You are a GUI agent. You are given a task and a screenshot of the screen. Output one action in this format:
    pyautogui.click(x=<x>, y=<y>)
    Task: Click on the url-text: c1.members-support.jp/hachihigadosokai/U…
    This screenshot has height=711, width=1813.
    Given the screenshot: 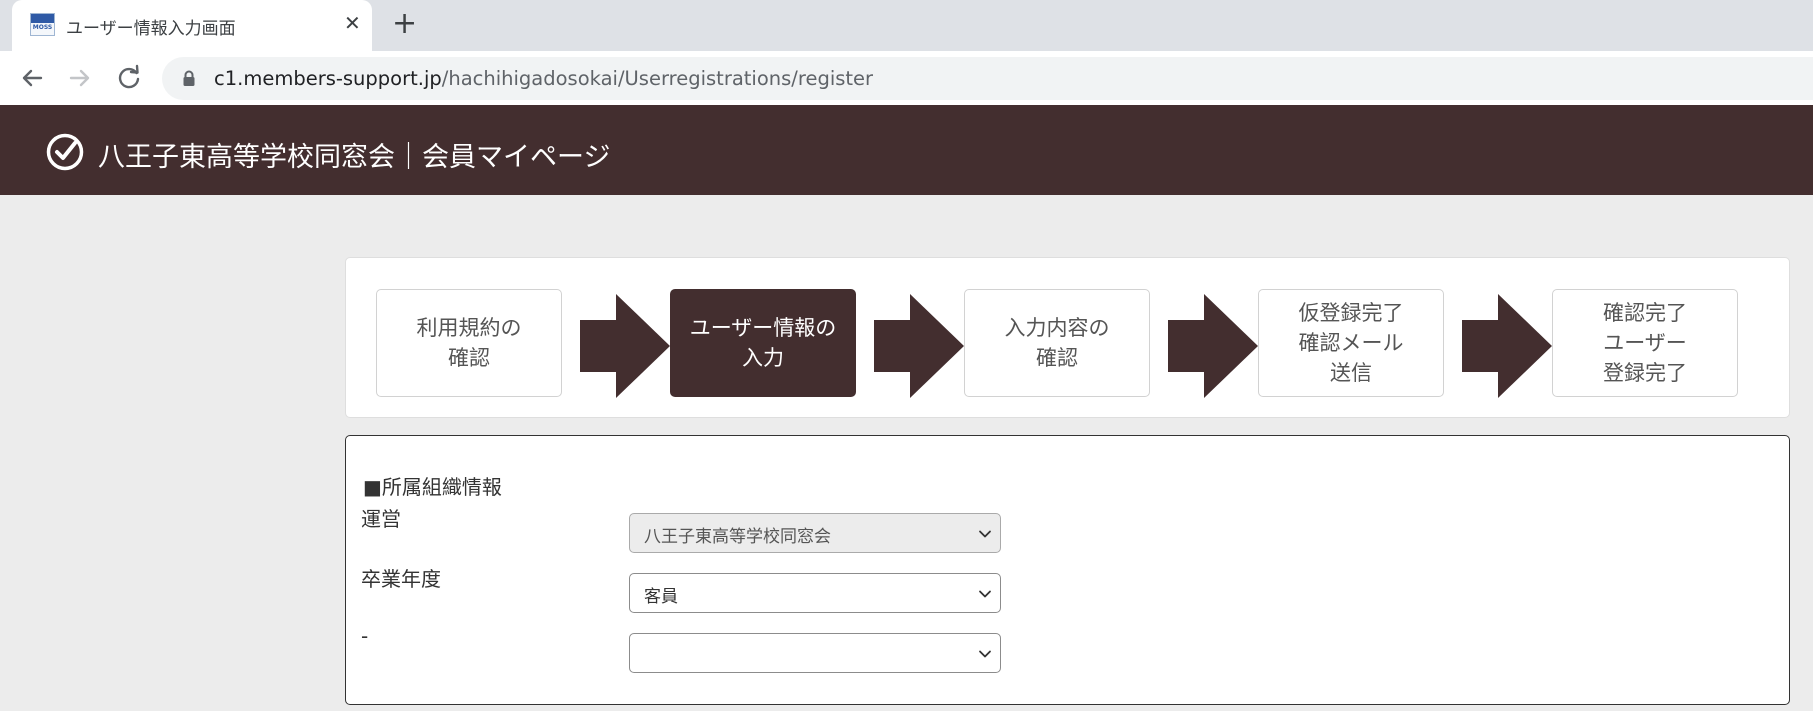 What is the action you would take?
    pyautogui.click(x=544, y=78)
    